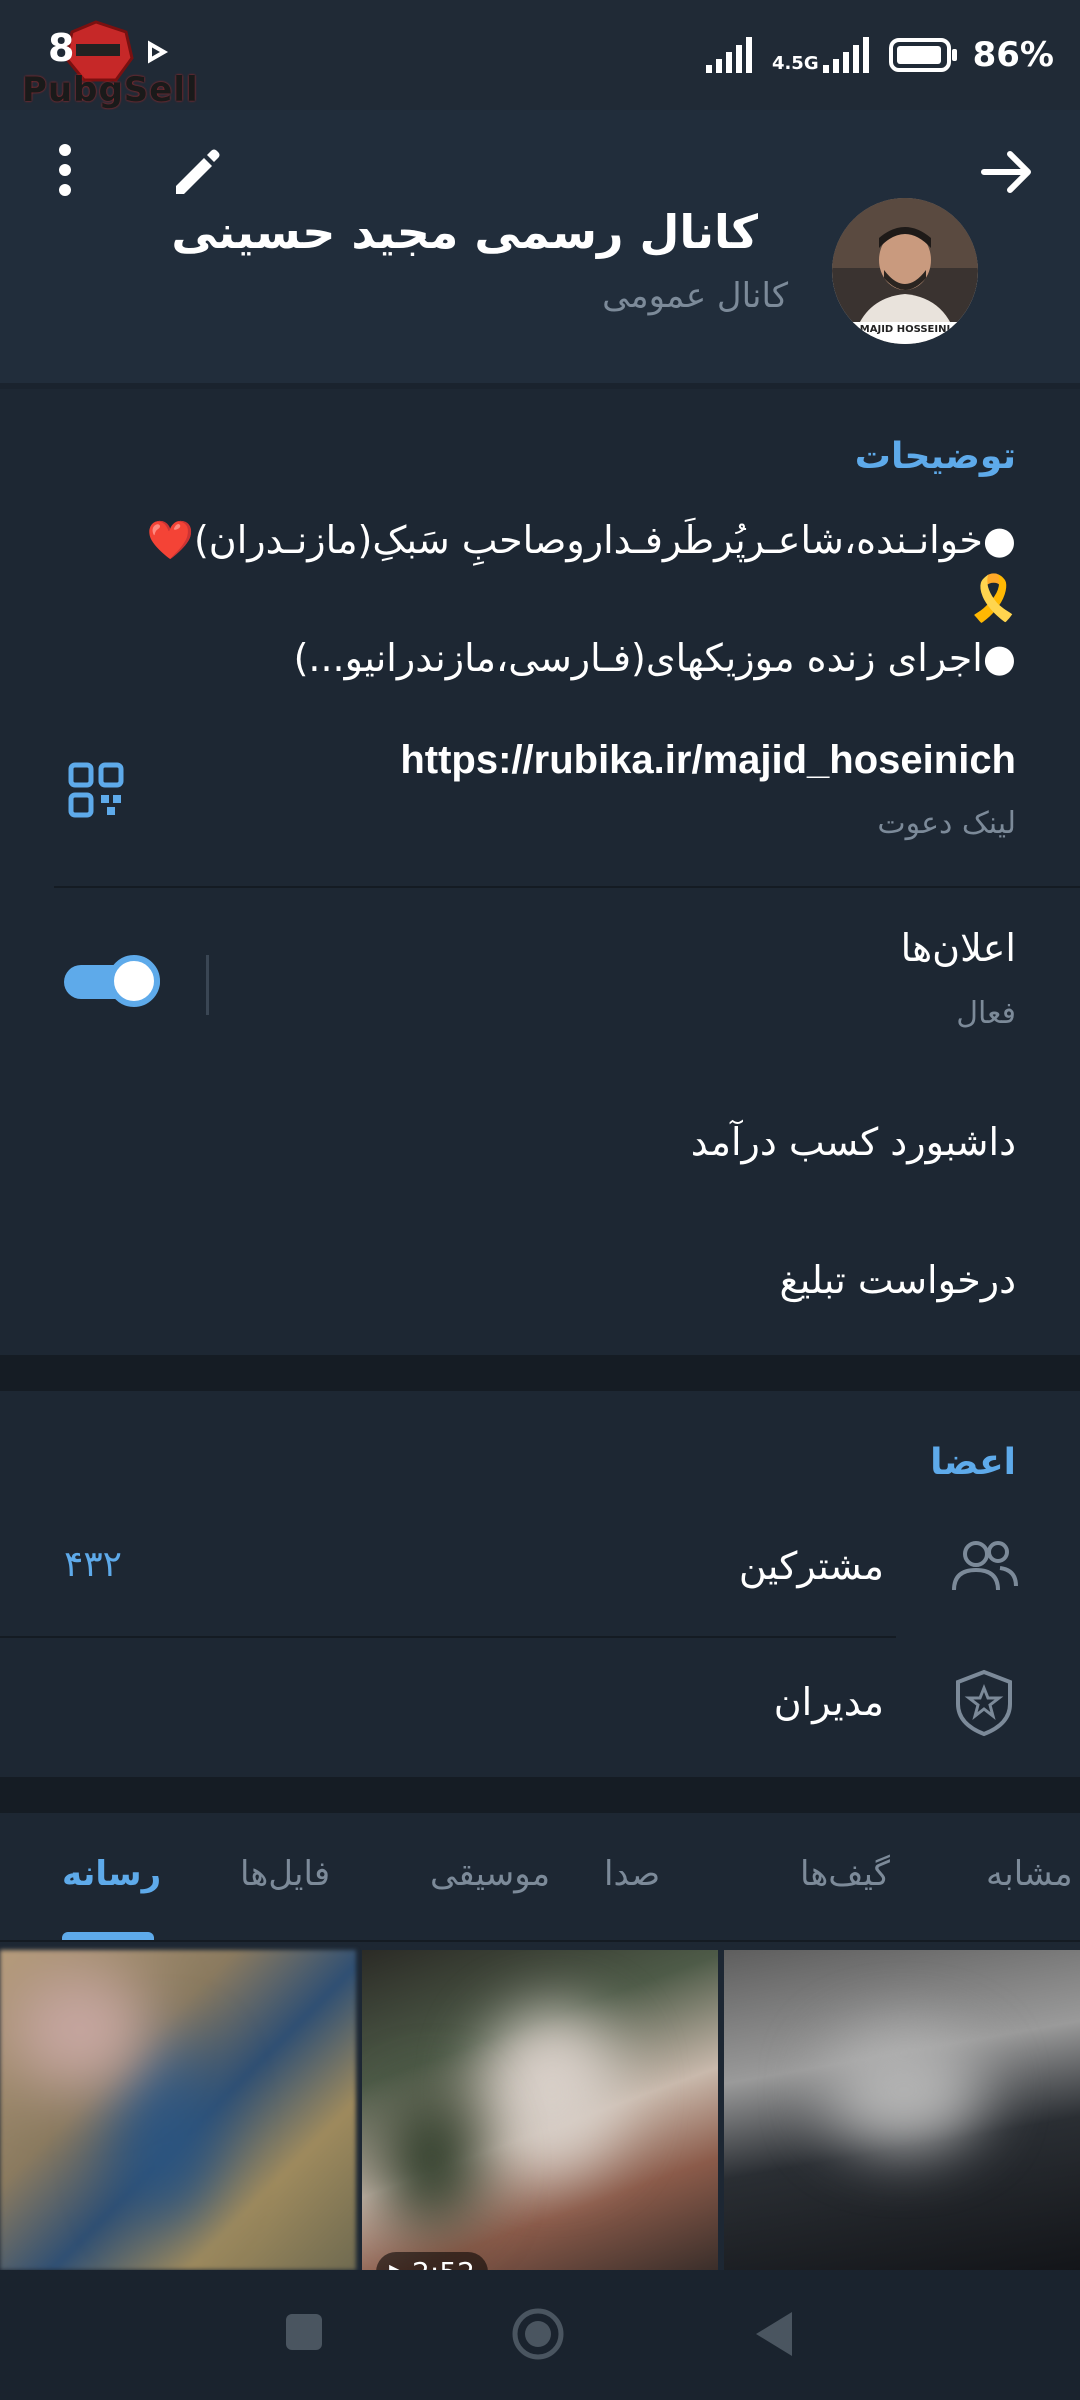 The image size is (1080, 2400). What do you see at coordinates (632, 1874) in the screenshot?
I see `tab-voice: صدا` at bounding box center [632, 1874].